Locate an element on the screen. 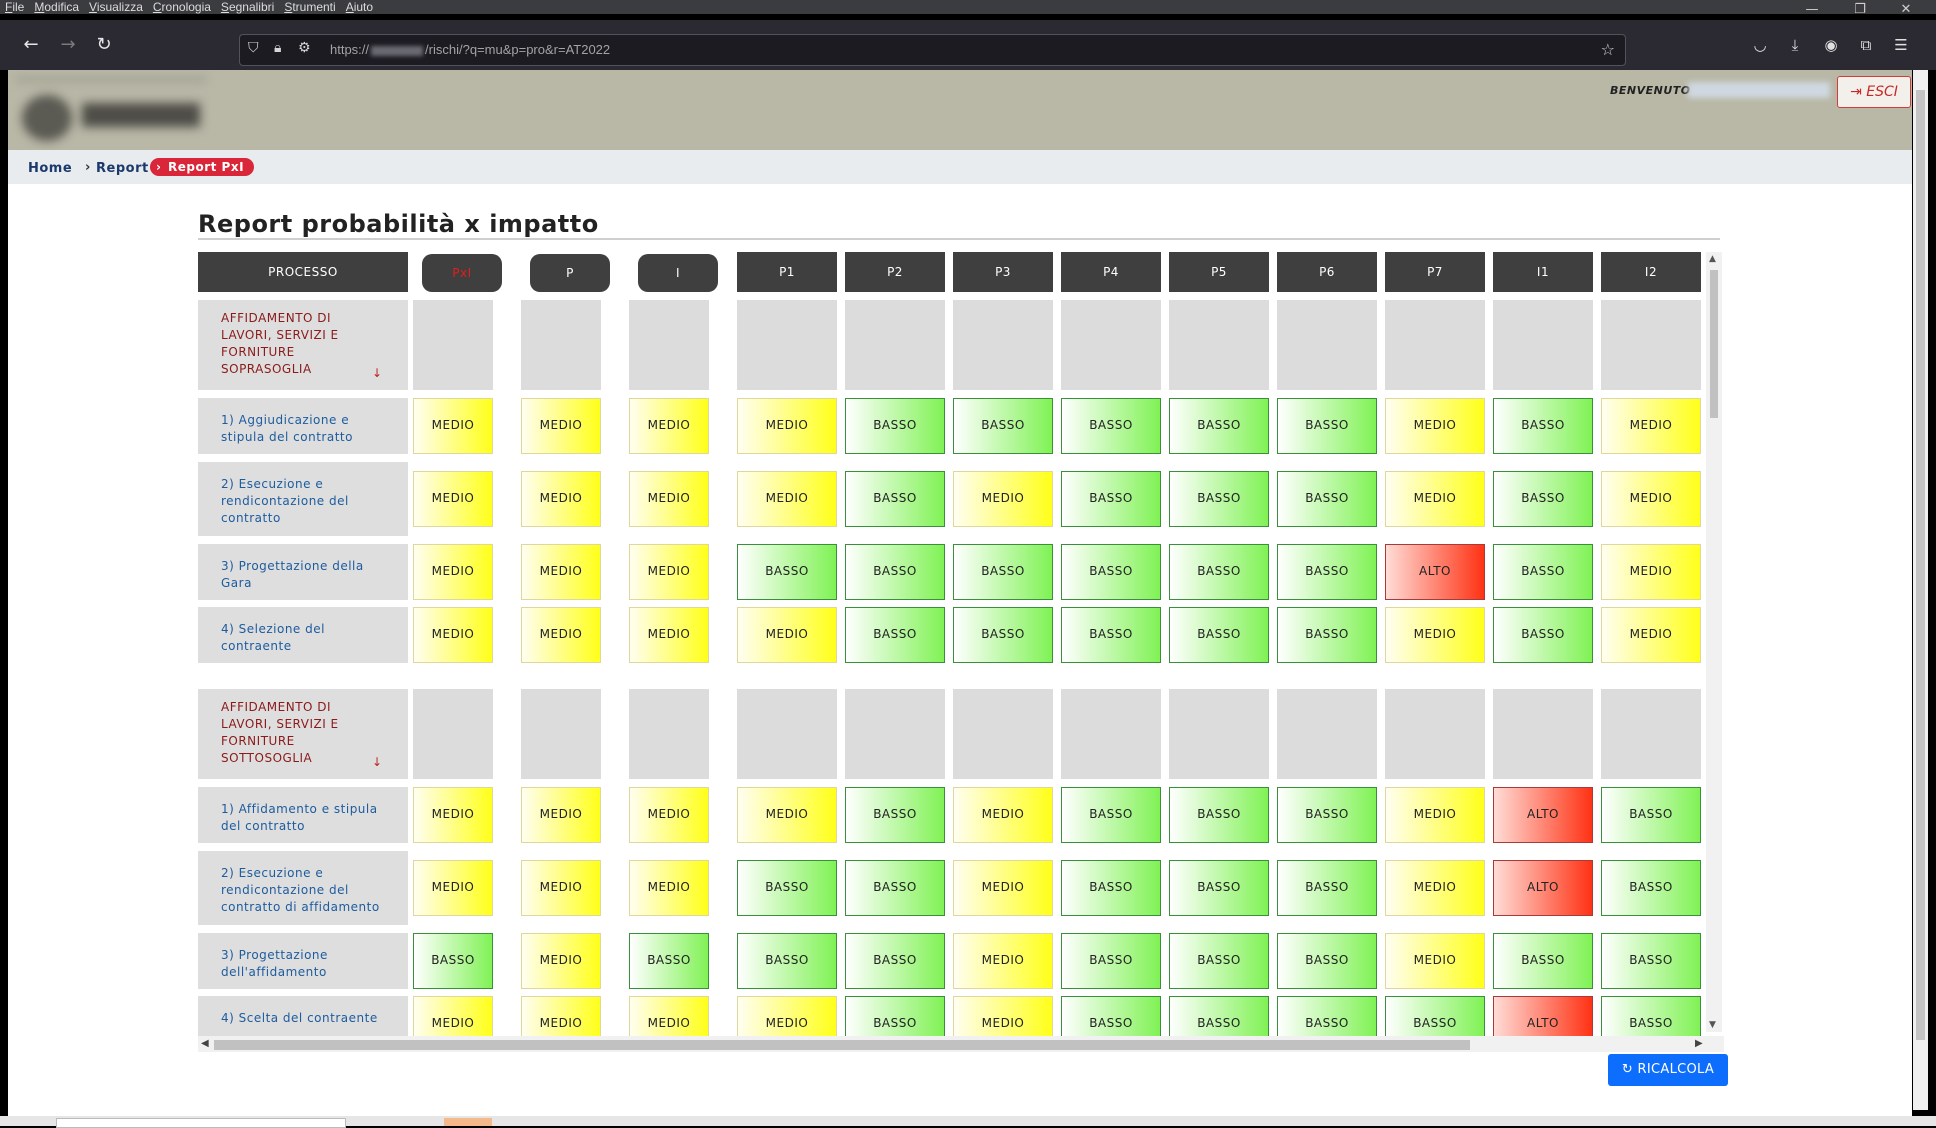 The image size is (1936, 1128). breadcrumb: Home › Report › Report PxI is located at coordinates (960, 167).